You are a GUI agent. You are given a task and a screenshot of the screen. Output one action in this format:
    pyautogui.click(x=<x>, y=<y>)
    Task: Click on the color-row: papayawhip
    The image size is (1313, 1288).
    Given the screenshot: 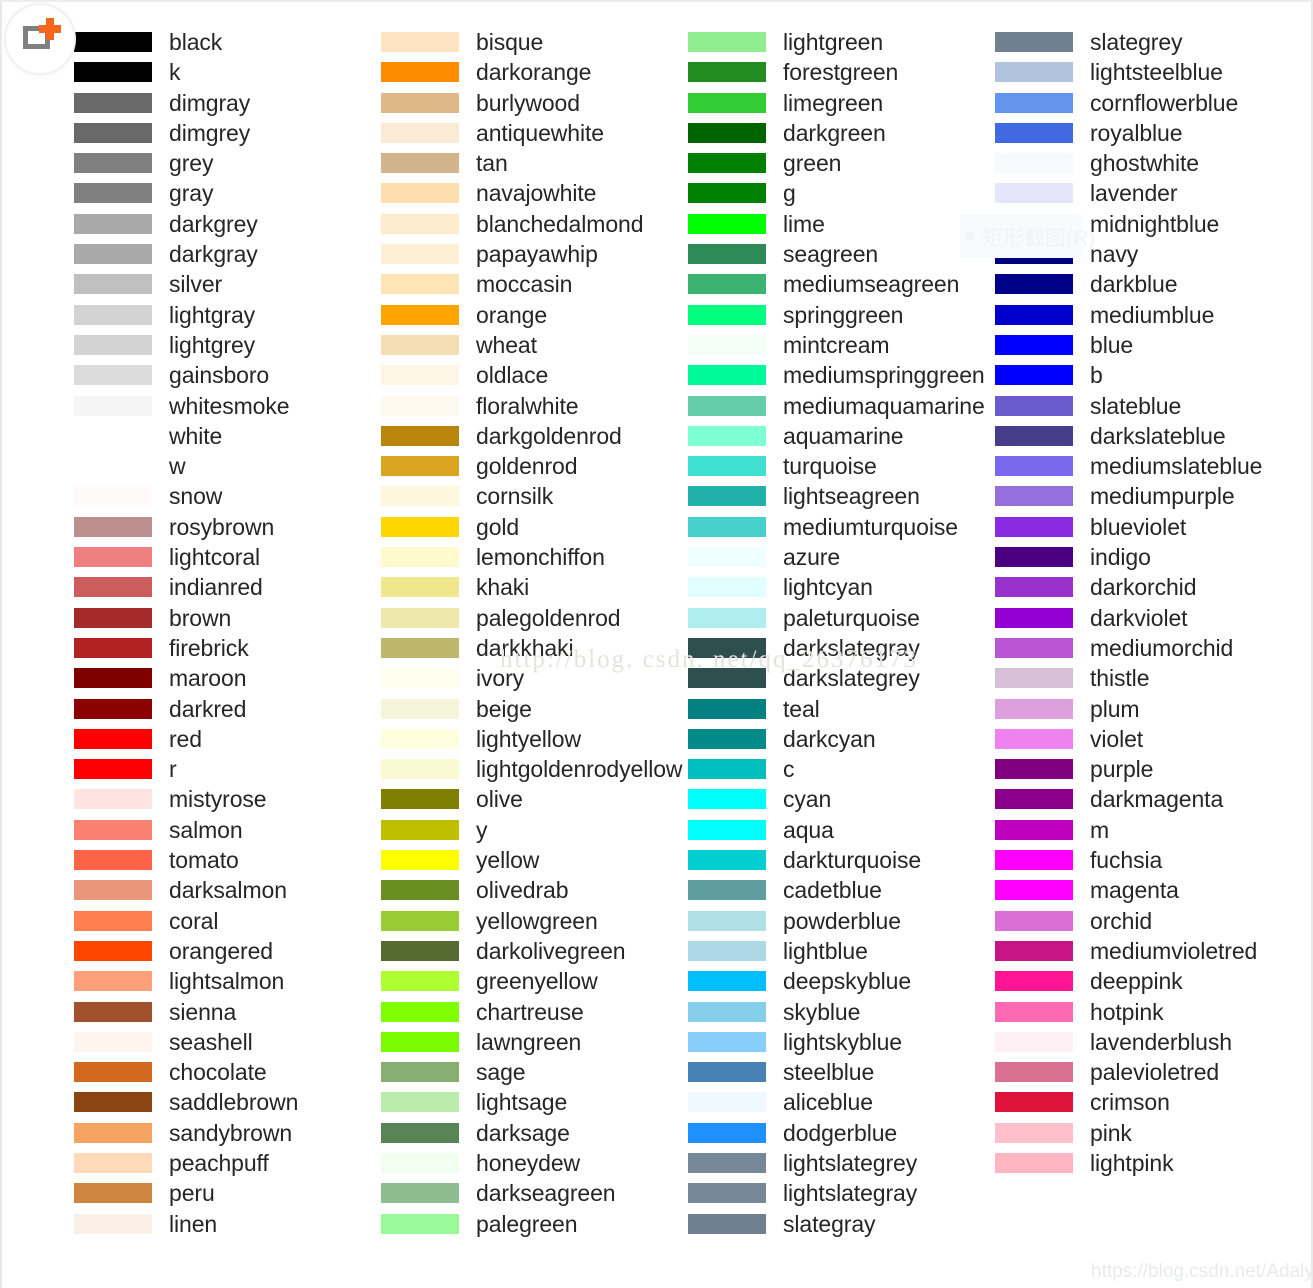 What is the action you would take?
    pyautogui.click(x=534, y=256)
    